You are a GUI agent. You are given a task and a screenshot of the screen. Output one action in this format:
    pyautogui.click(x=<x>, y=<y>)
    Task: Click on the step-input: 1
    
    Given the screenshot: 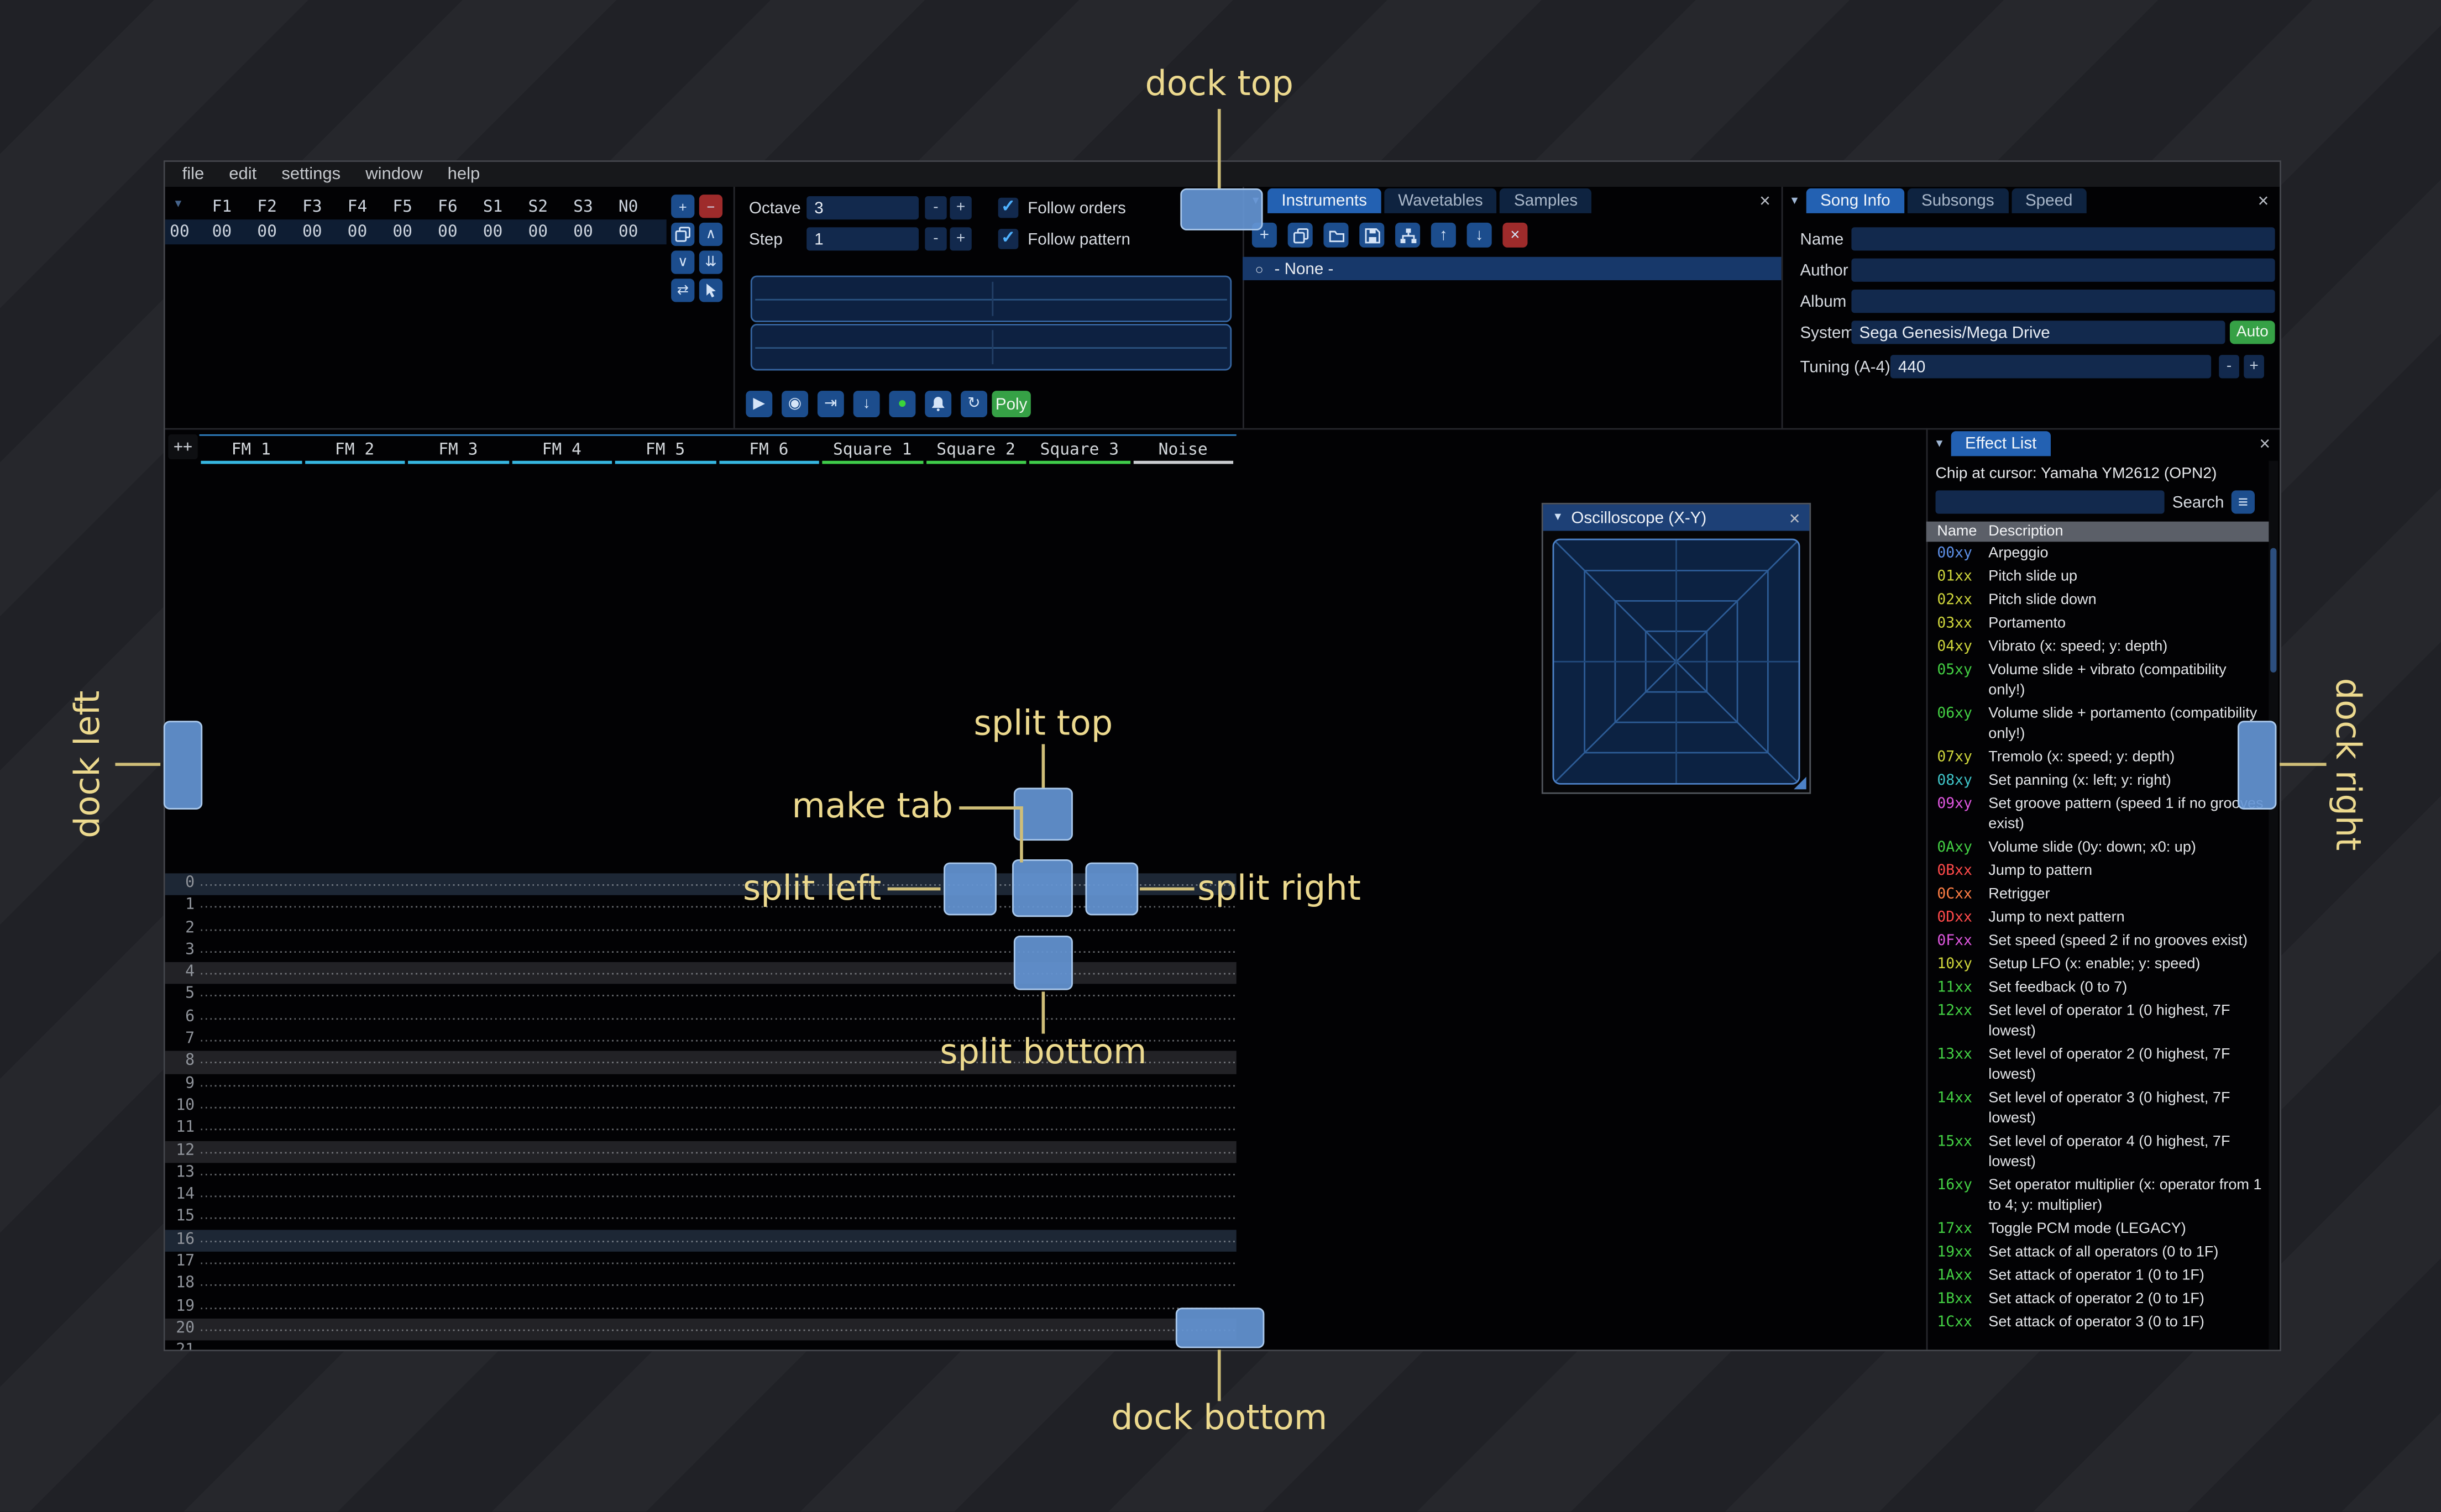 What is the action you would take?
    pyautogui.click(x=862, y=239)
    